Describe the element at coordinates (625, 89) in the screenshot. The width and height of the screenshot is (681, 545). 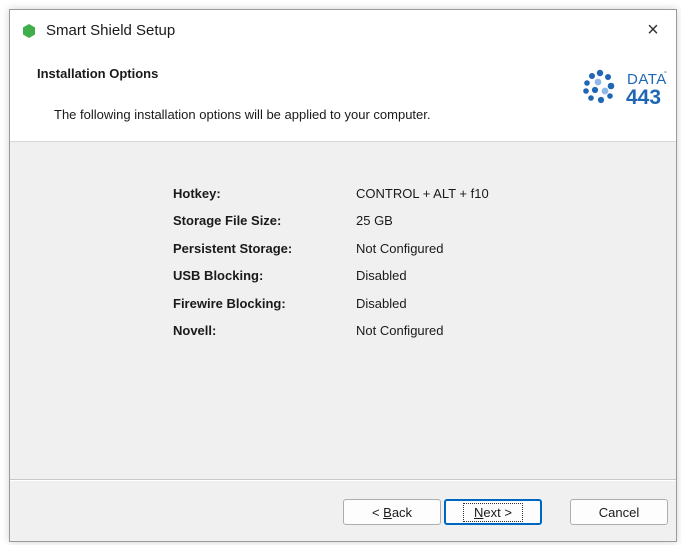
I see `data443-logo: DATA ° 443` at that location.